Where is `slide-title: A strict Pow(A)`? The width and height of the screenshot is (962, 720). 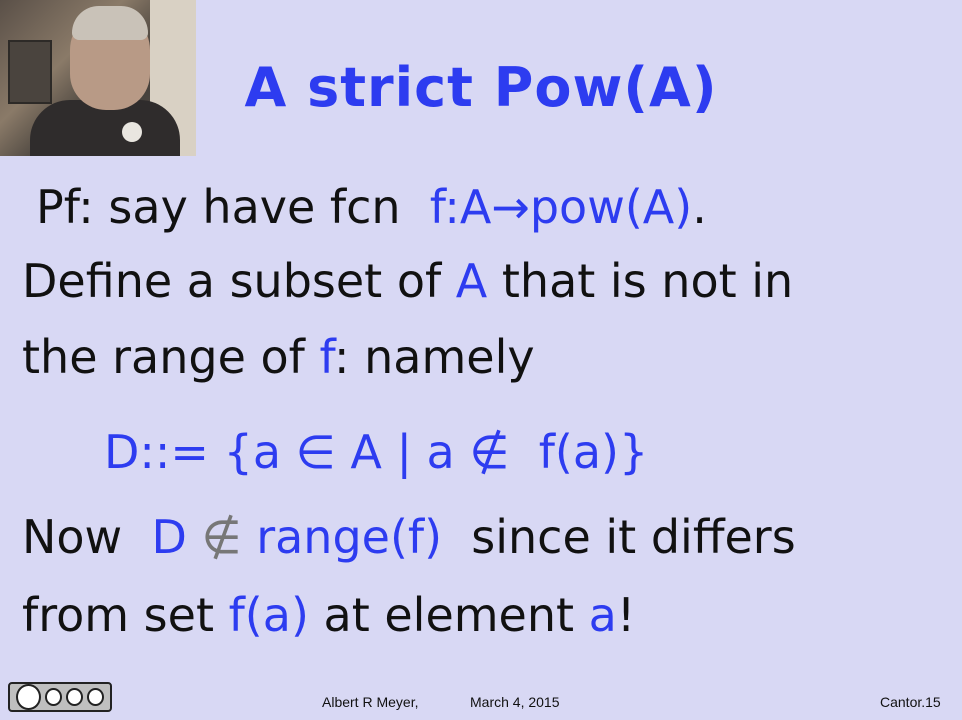
slide-title: A strict Pow(A) is located at coordinates (481, 87).